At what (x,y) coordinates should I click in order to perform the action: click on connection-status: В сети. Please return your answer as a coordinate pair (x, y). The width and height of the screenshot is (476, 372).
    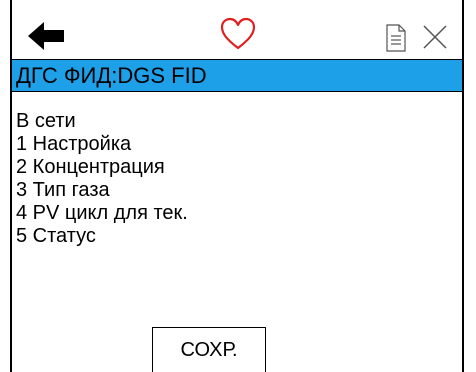
    Looking at the image, I should click on (46, 121).